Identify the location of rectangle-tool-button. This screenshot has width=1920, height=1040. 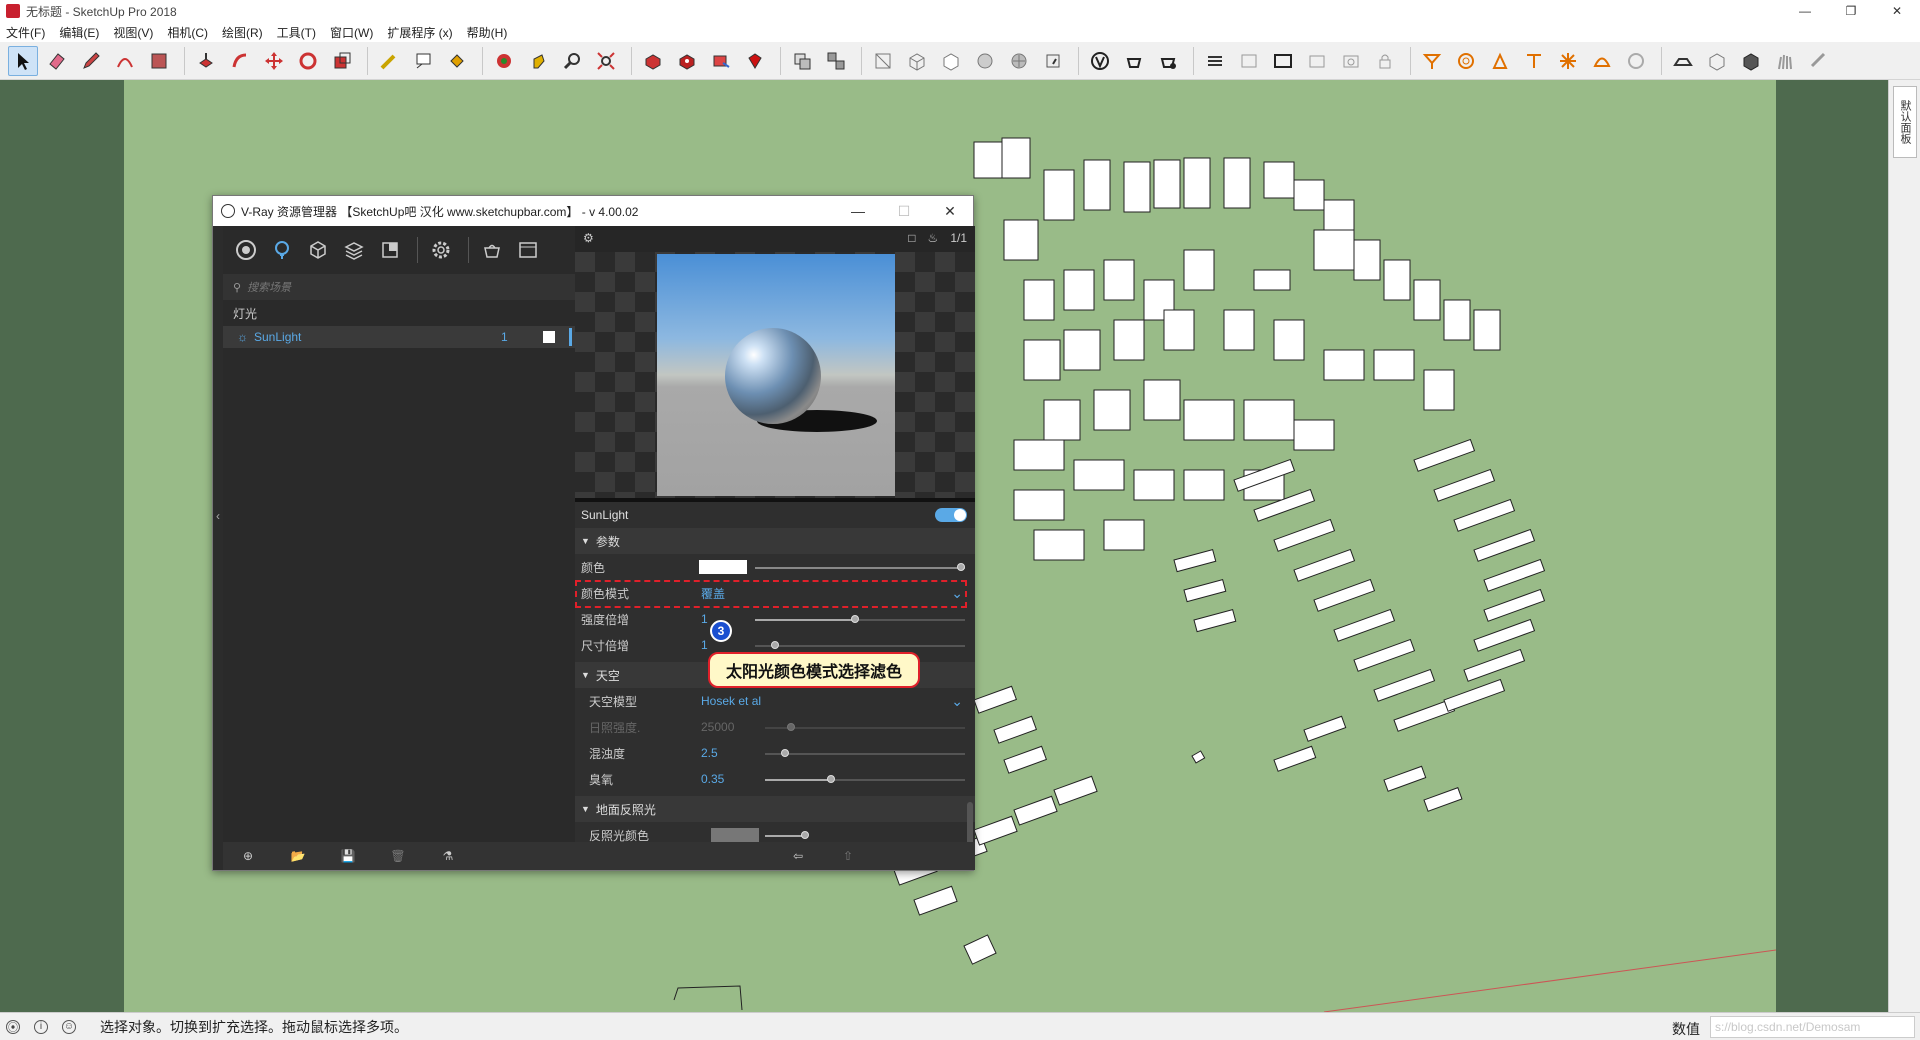
(159, 61).